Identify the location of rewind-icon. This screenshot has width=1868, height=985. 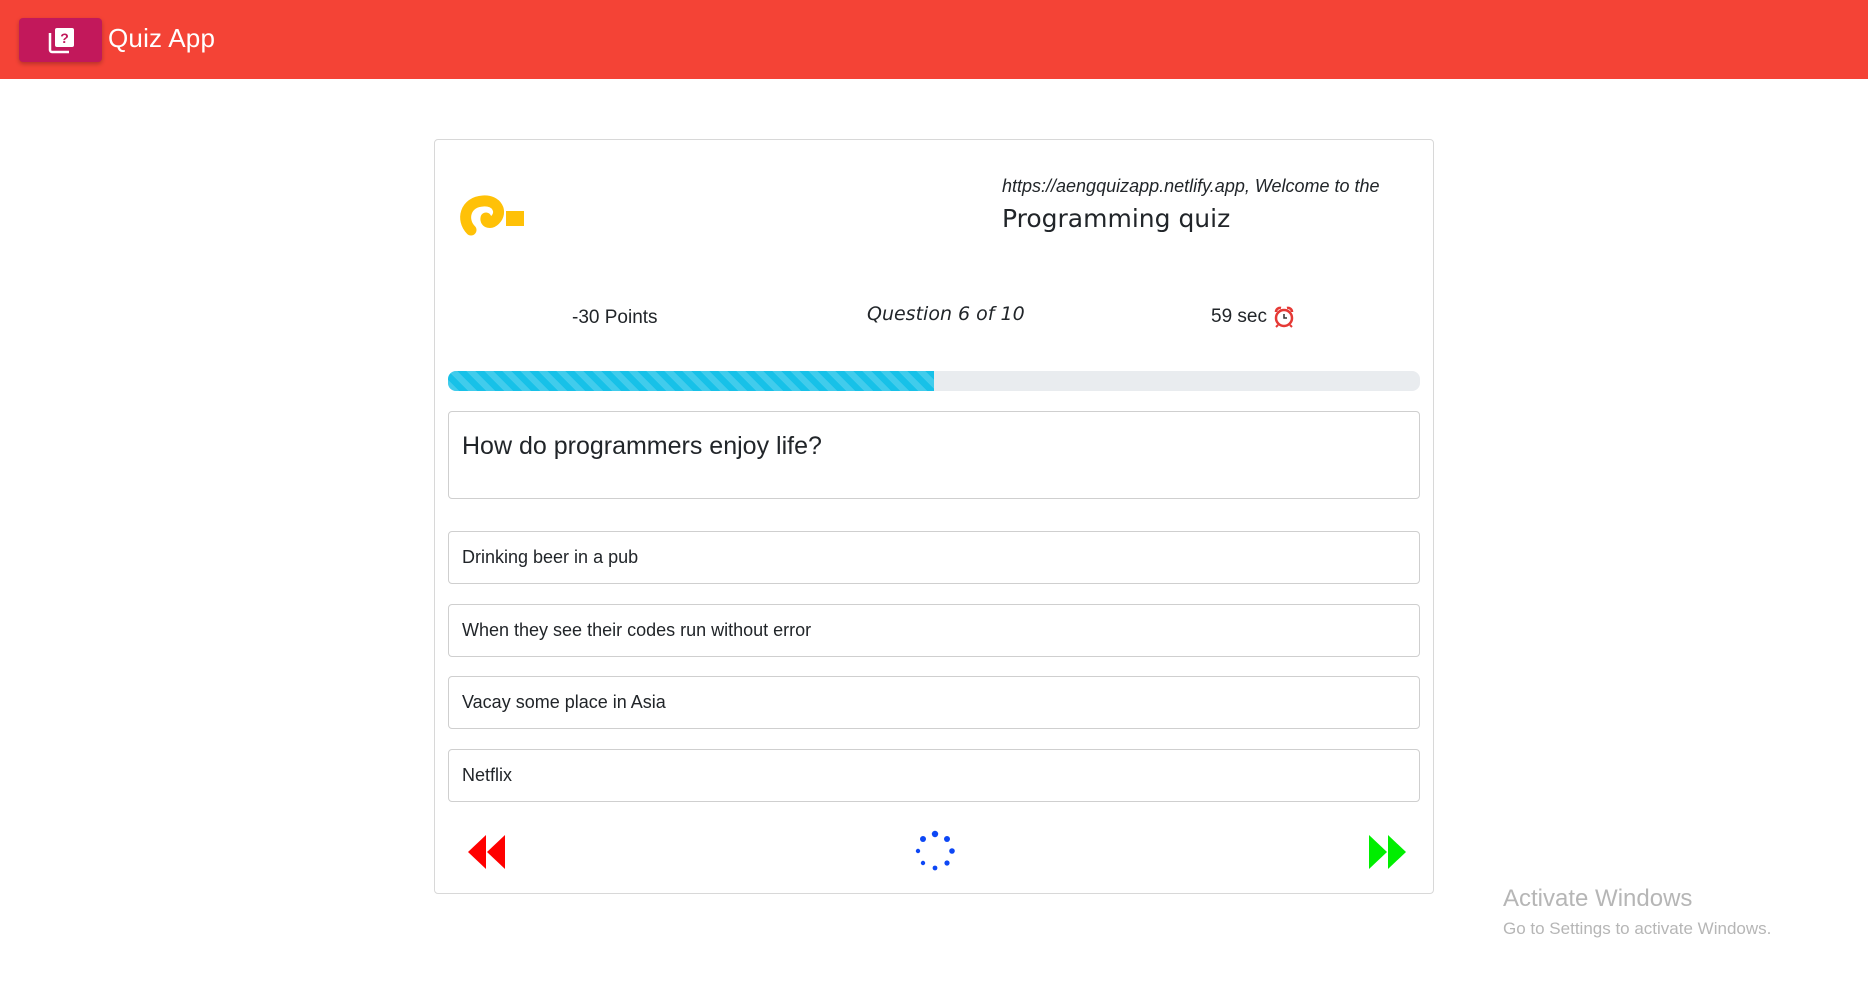
(486, 852).